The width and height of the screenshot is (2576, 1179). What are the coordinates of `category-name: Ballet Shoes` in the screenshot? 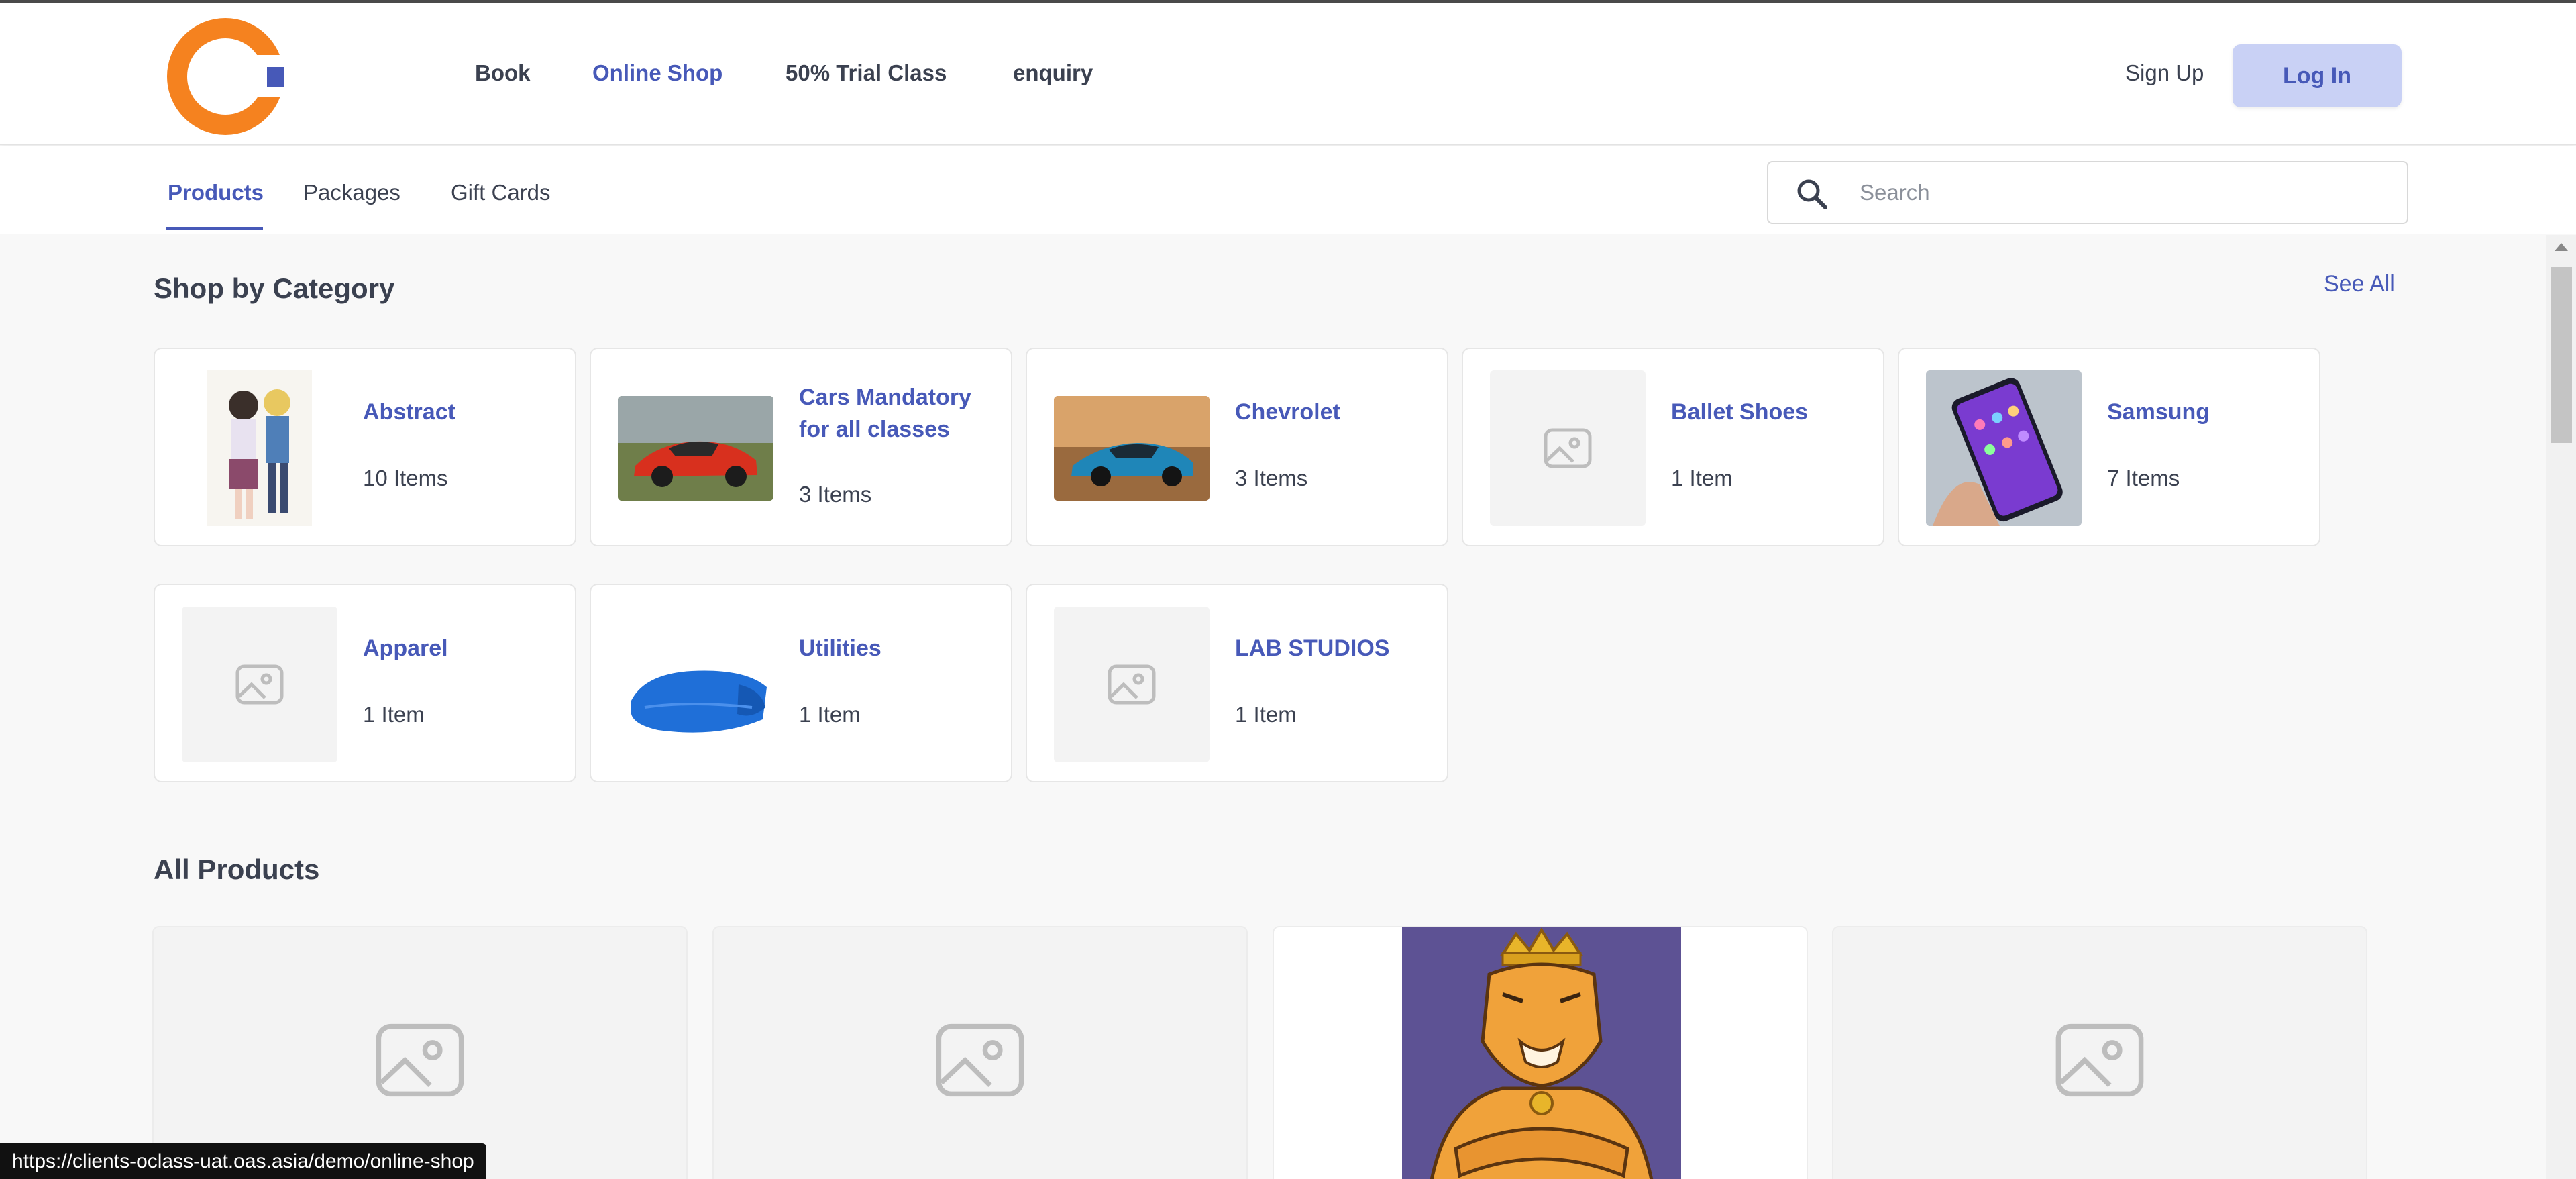 It's located at (1740, 412).